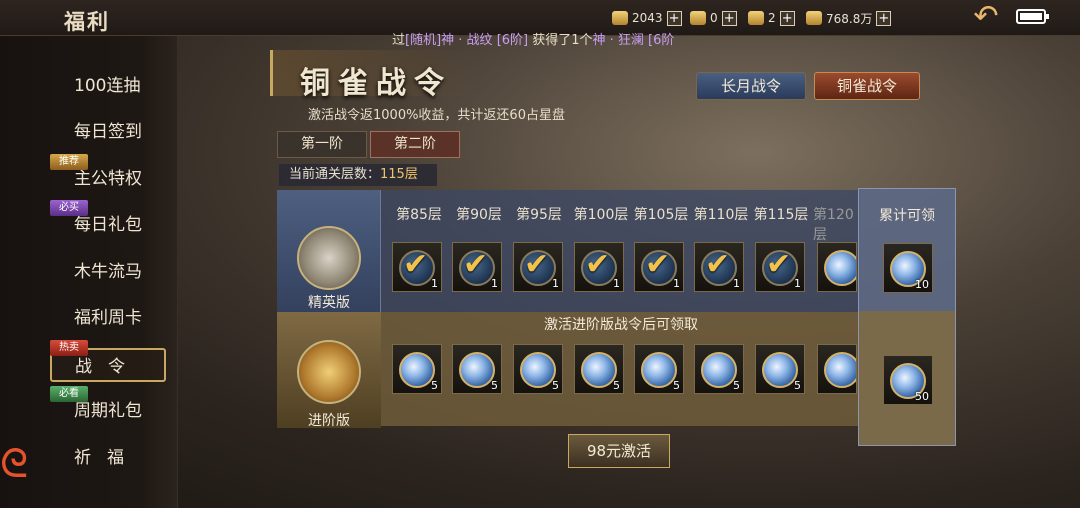  I want to click on cumulative-advanced-slot: 50, so click(908, 380).